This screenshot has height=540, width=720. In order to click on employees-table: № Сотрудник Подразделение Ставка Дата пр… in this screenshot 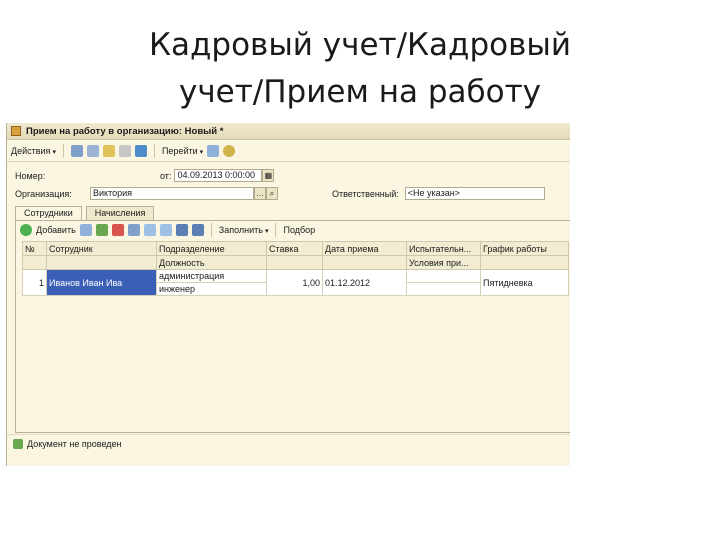, I will do `click(295, 268)`.